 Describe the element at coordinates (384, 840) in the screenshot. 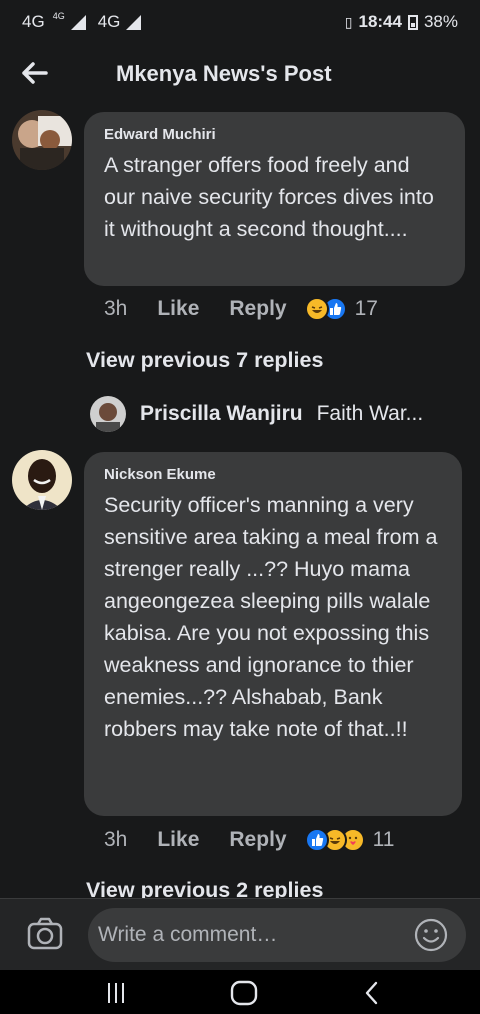

I see `reaction-count: 11` at that location.